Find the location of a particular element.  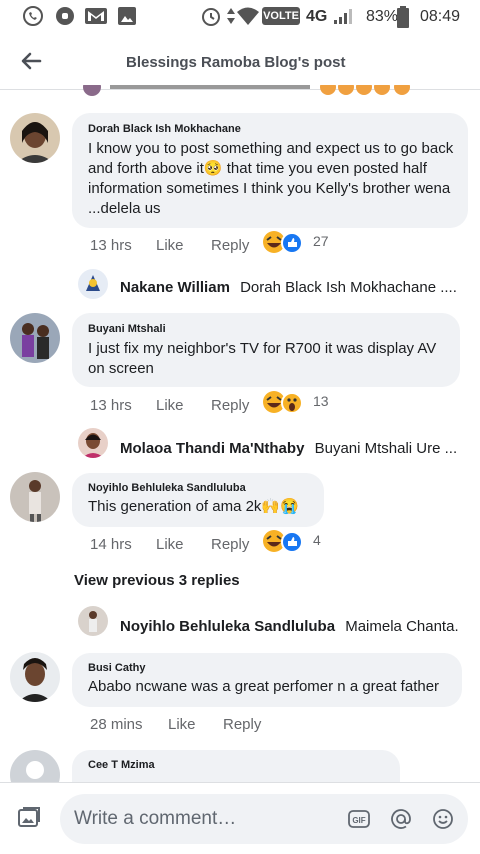

comment-timestamp: 28 mins is located at coordinates (116, 724).